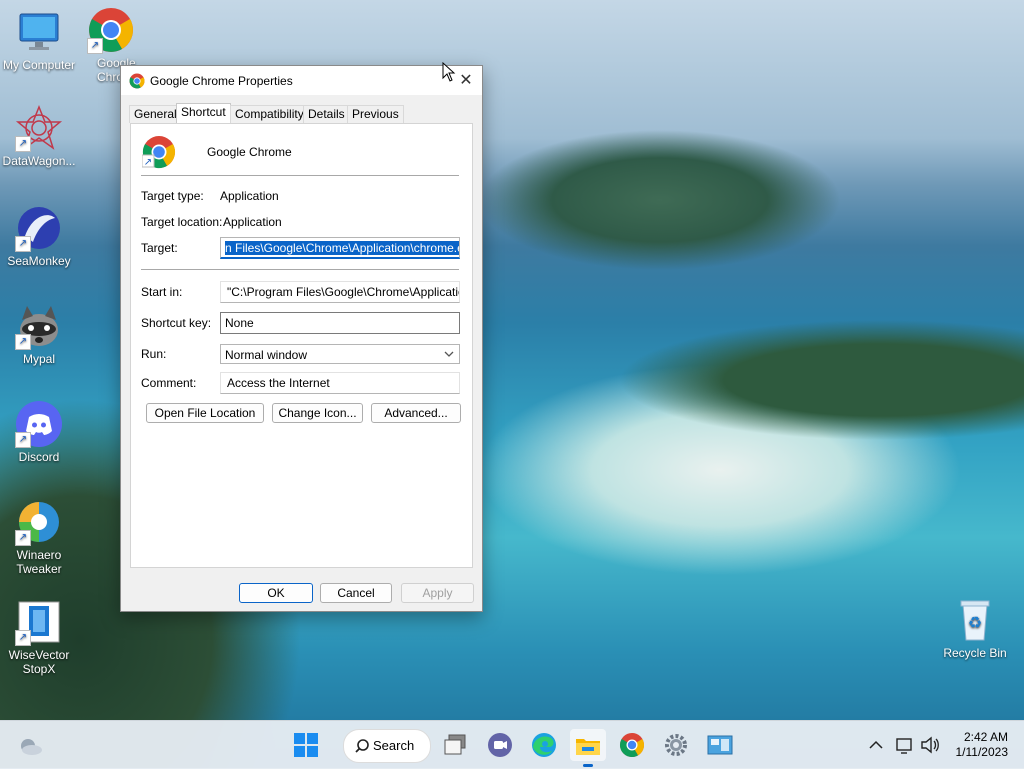 The height and width of the screenshot is (769, 1024). Describe the element at coordinates (39, 522) in the screenshot. I see `winaero-tweaker-icon: ↗` at that location.